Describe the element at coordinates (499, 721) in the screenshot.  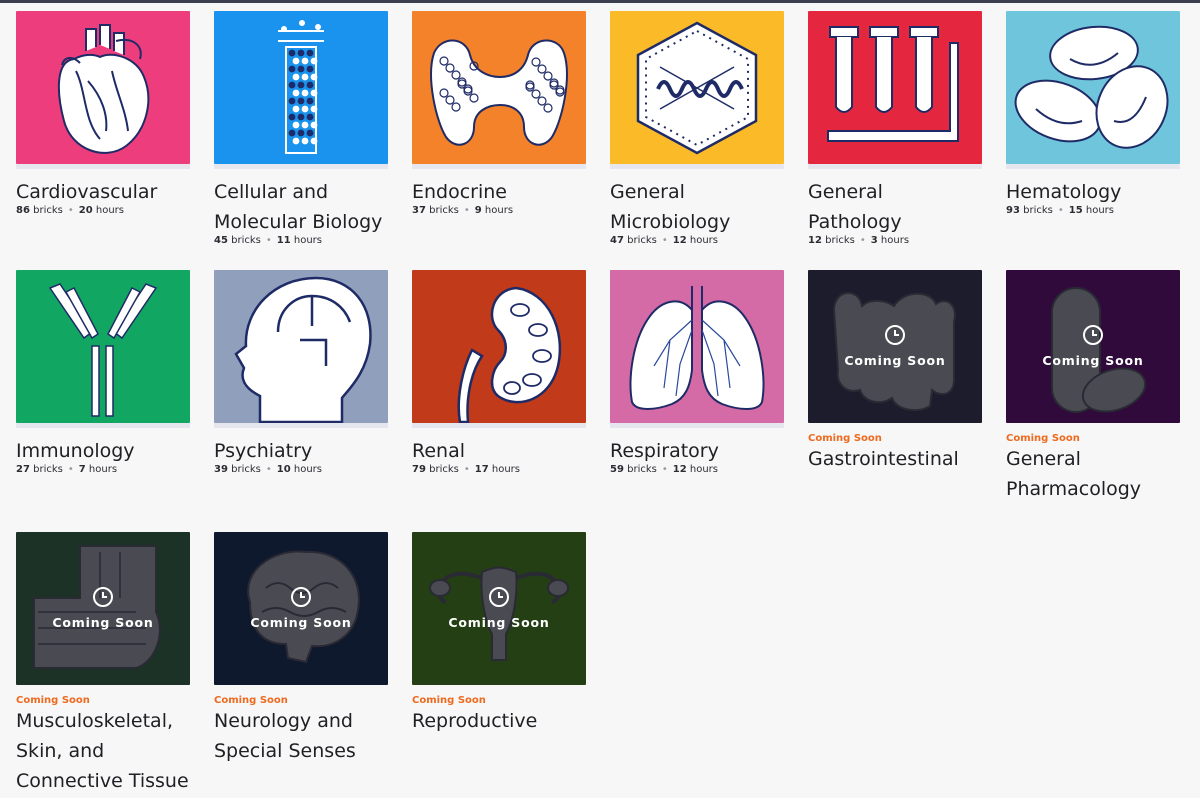
I see `course-title: Reproductive` at that location.